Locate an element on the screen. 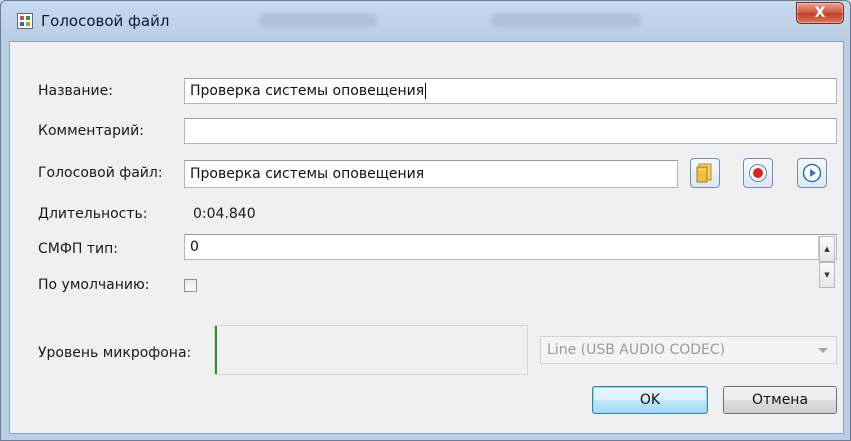 This screenshot has height=441, width=851. mic-level-label: Уровень микрофона: is located at coordinates (114, 353).